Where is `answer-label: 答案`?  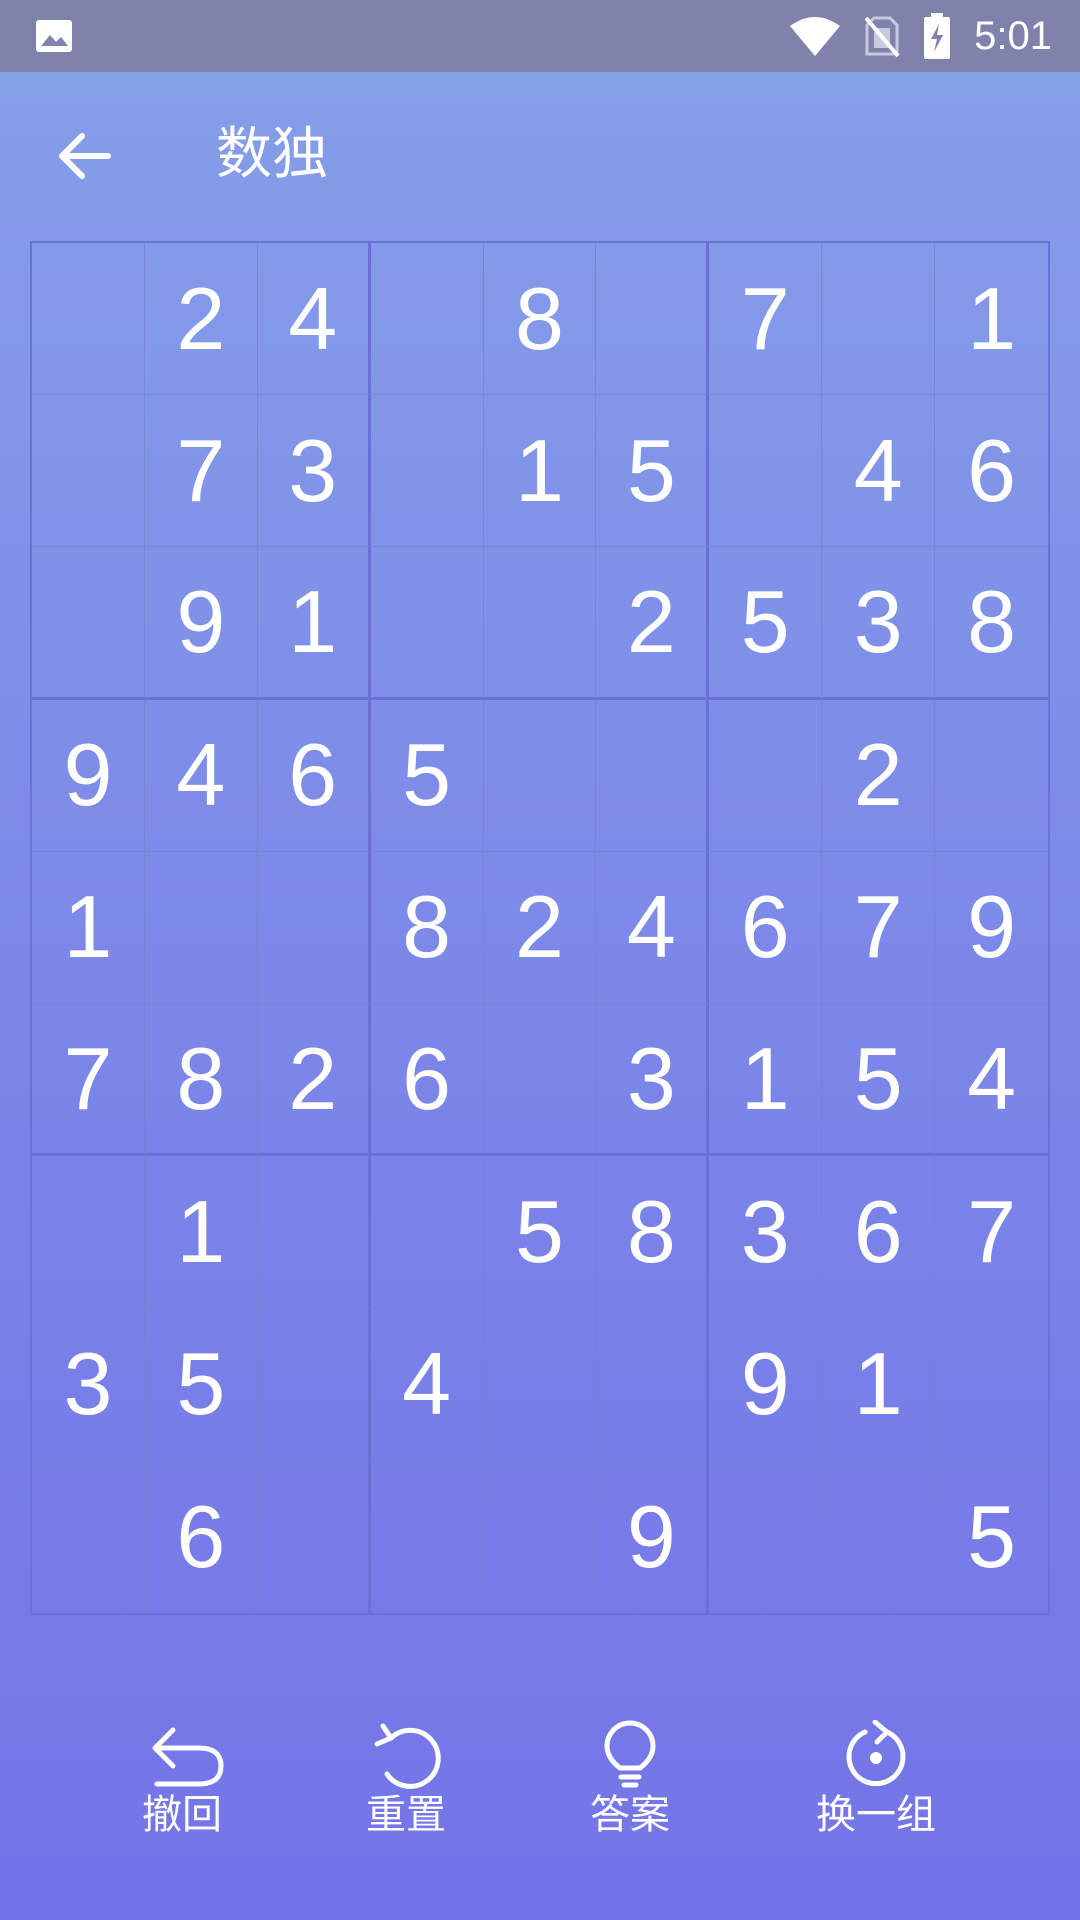 answer-label: 答案 is located at coordinates (630, 1815).